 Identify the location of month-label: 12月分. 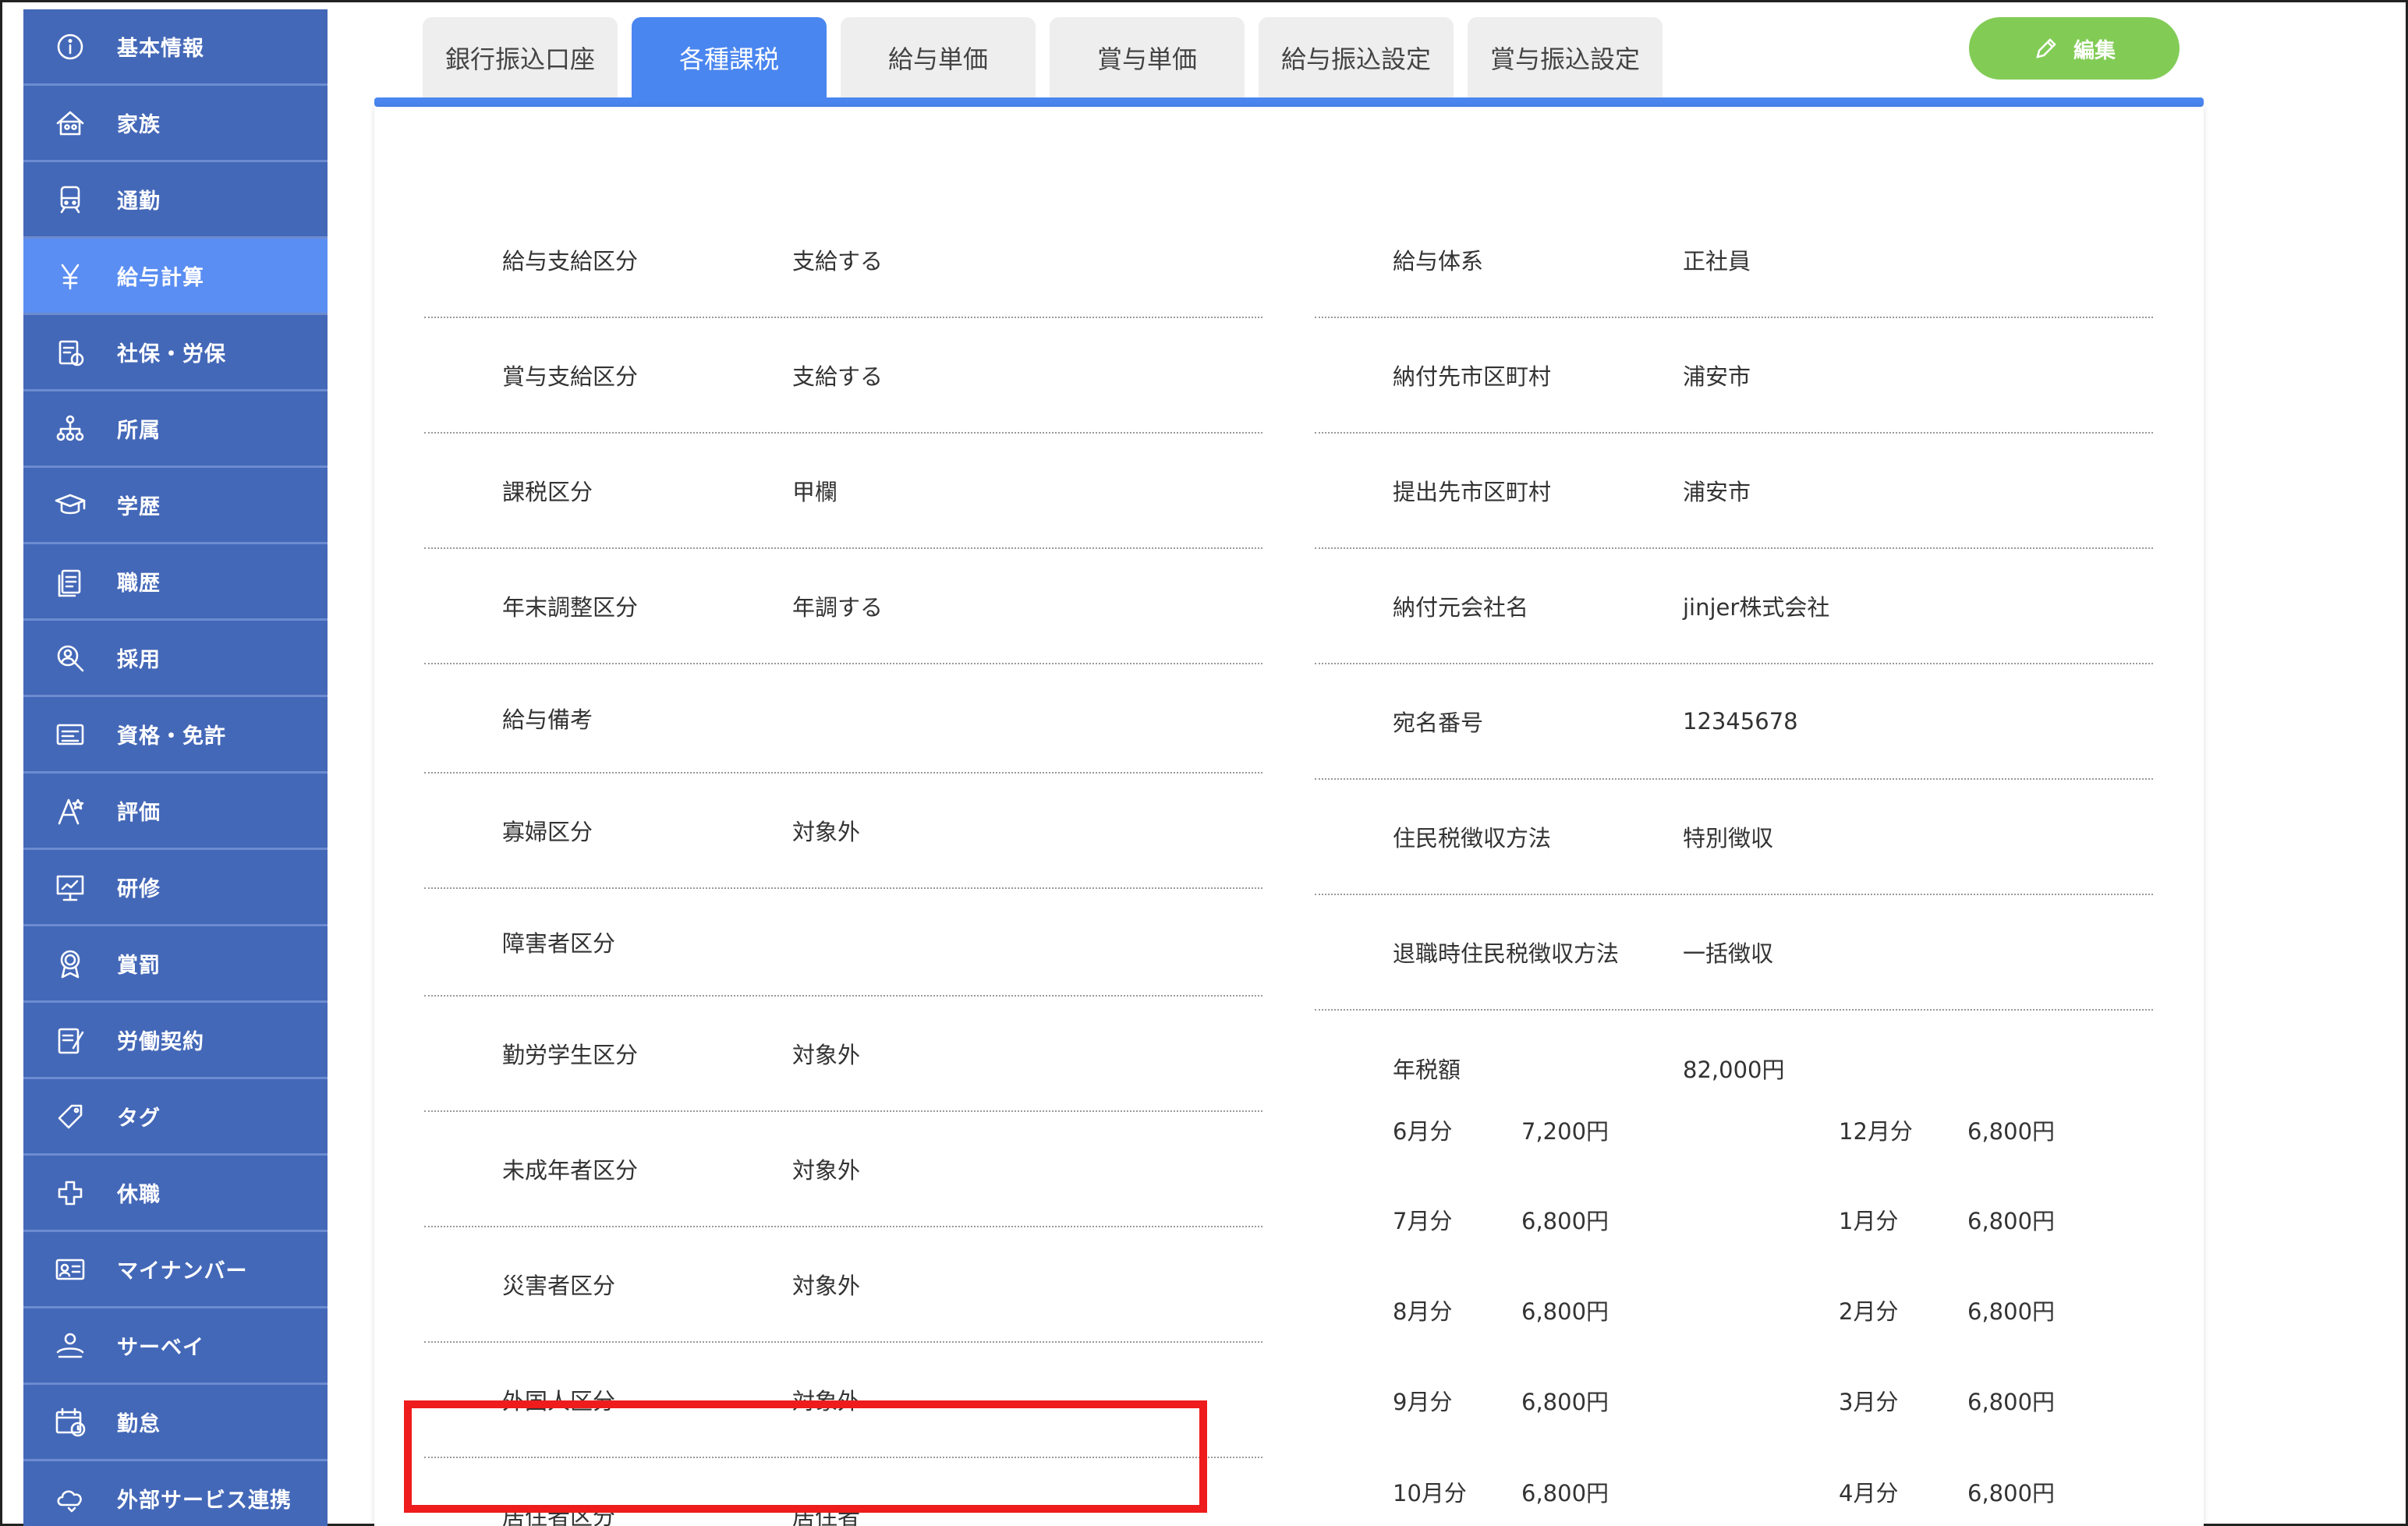
(1876, 1131).